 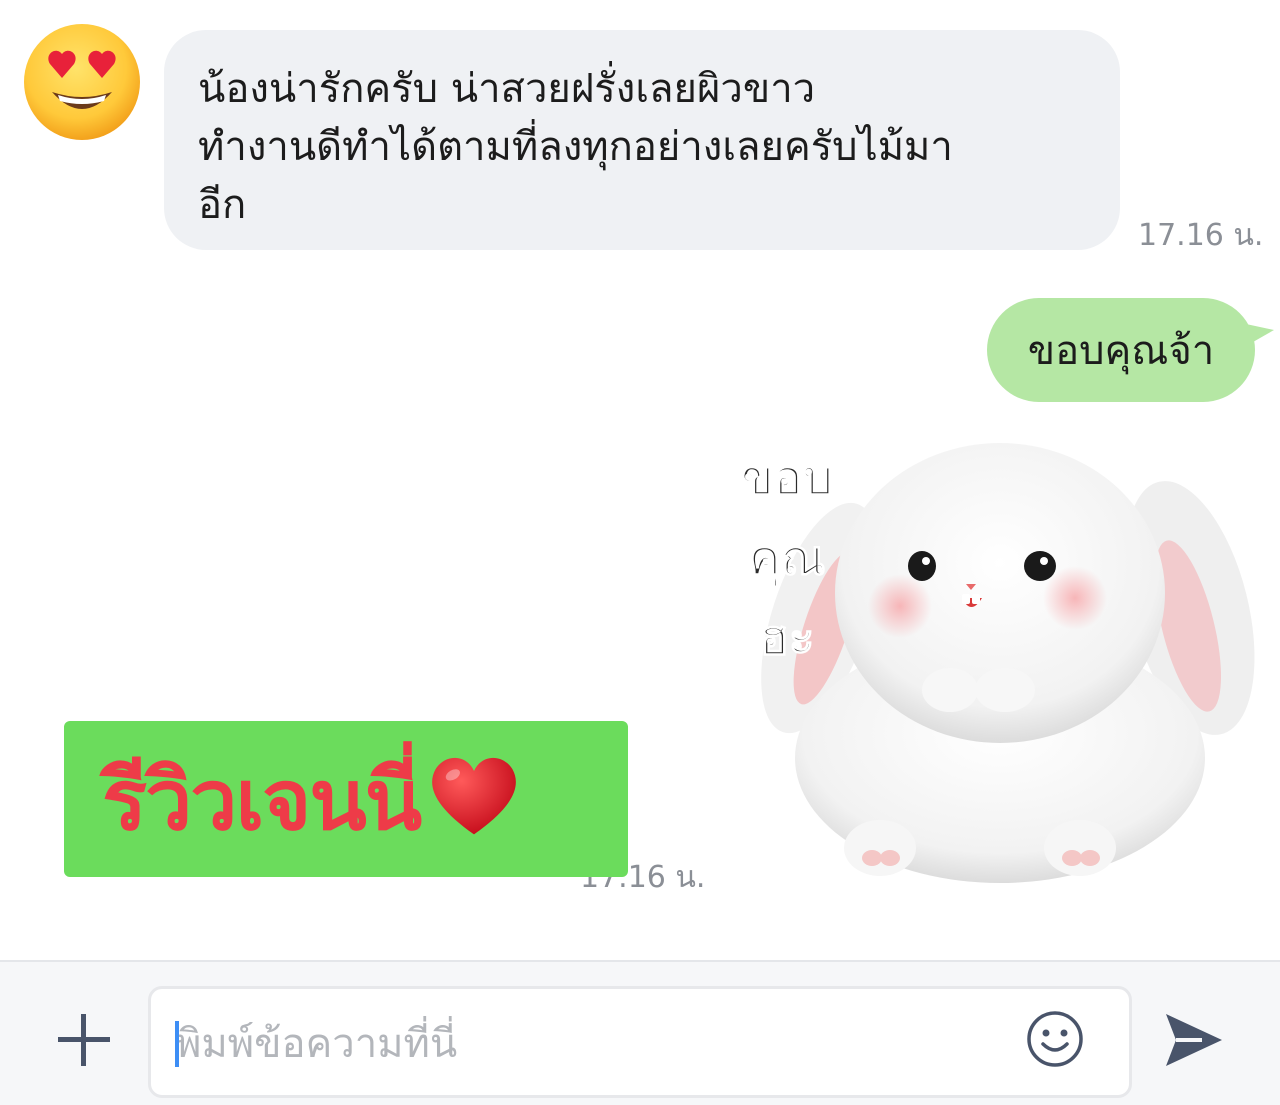 I want to click on text-caret, so click(x=177, y=1044).